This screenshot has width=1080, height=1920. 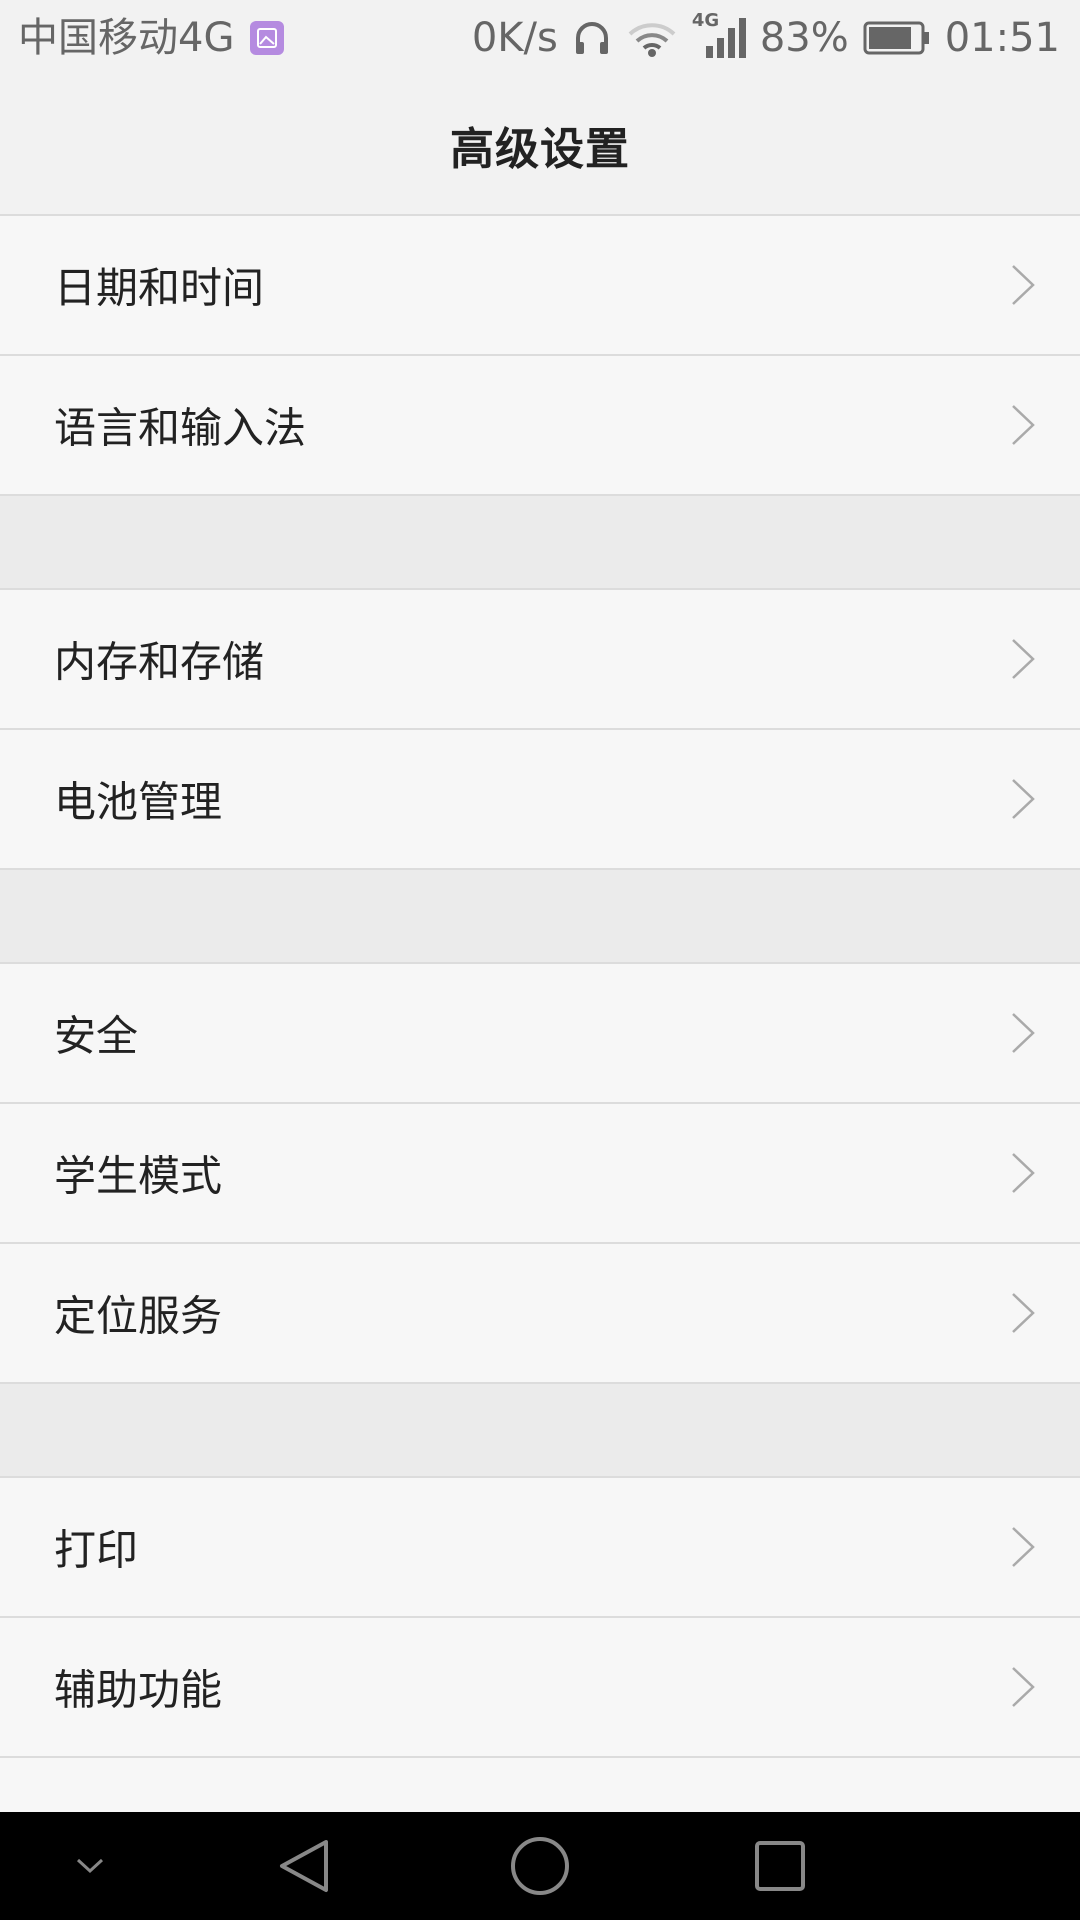 I want to click on settings-item-label: 学生模式, so click(x=138, y=1176).